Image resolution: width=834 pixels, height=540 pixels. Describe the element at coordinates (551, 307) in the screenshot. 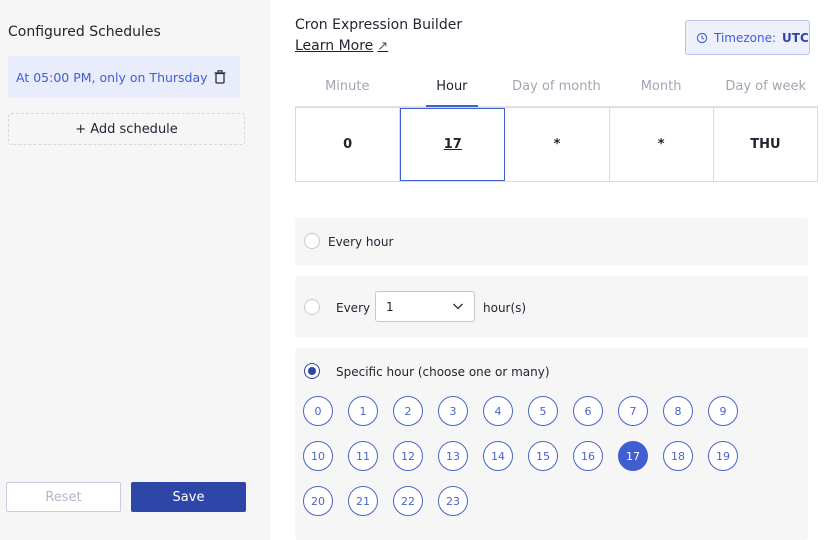

I see `option-every-n-hours: Every 1 hour(s)` at that location.